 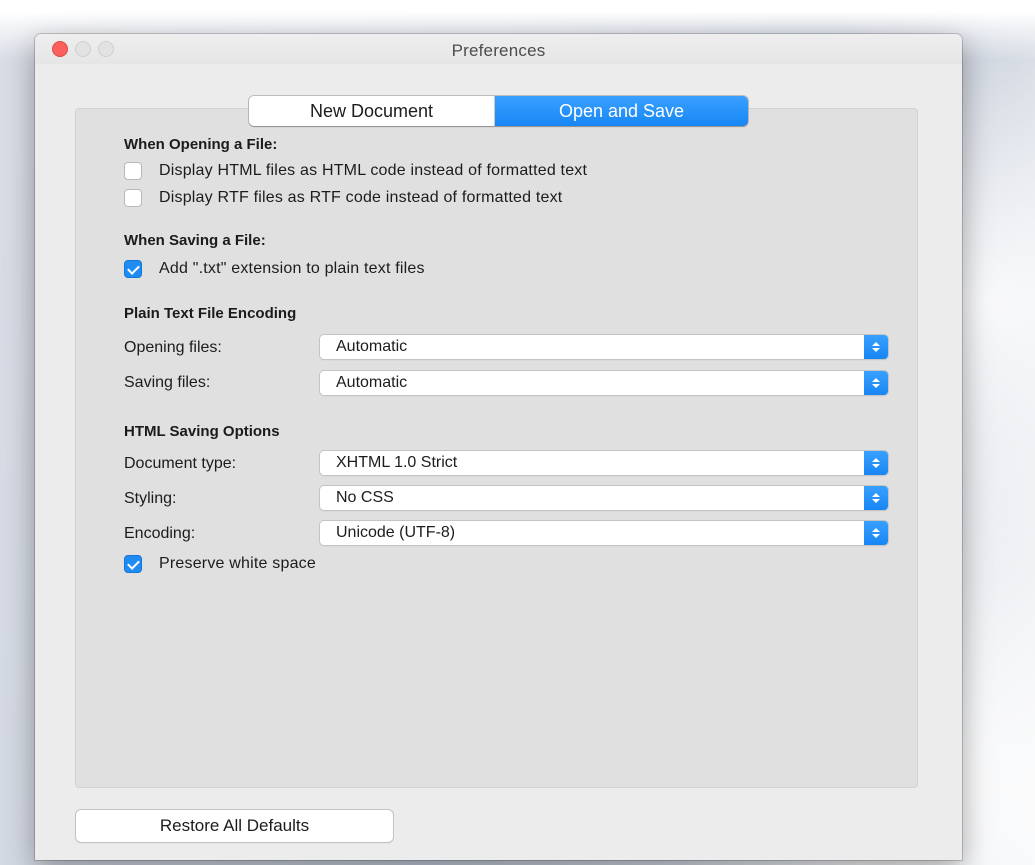 What do you see at coordinates (210, 313) in the screenshot?
I see `encoding-heading: Plain Text File Encoding` at bounding box center [210, 313].